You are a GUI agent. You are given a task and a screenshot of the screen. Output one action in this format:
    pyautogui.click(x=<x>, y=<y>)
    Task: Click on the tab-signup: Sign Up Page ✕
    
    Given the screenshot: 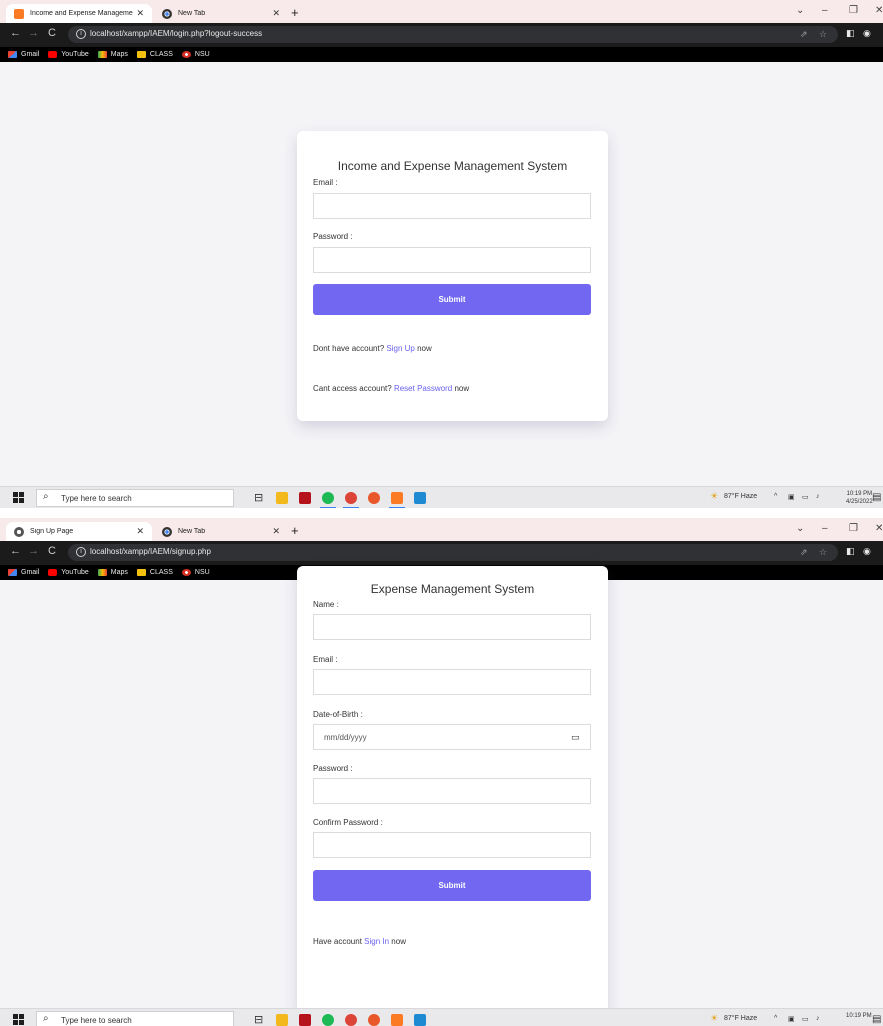 What is the action you would take?
    pyautogui.click(x=79, y=531)
    